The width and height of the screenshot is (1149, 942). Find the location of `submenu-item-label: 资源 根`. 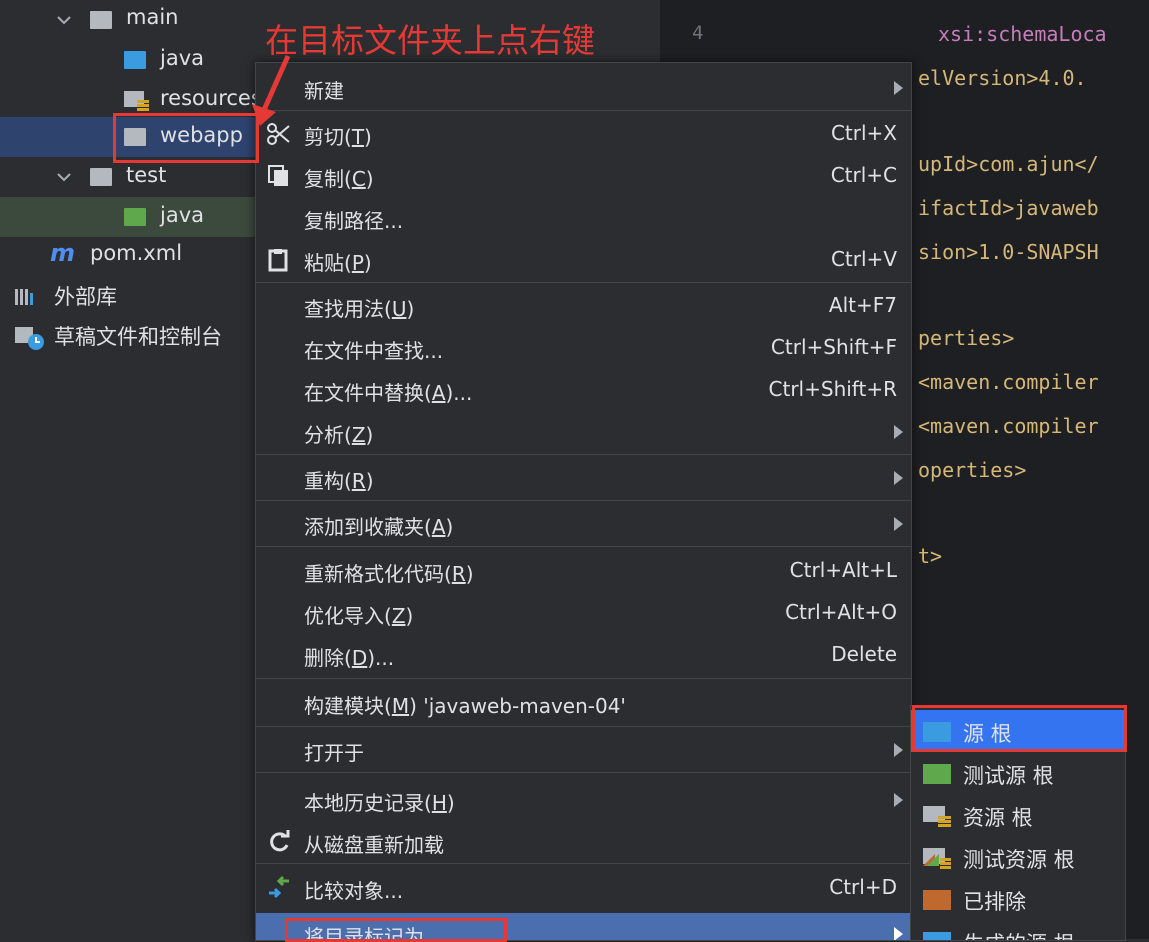

submenu-item-label: 资源 根 is located at coordinates (998, 818).